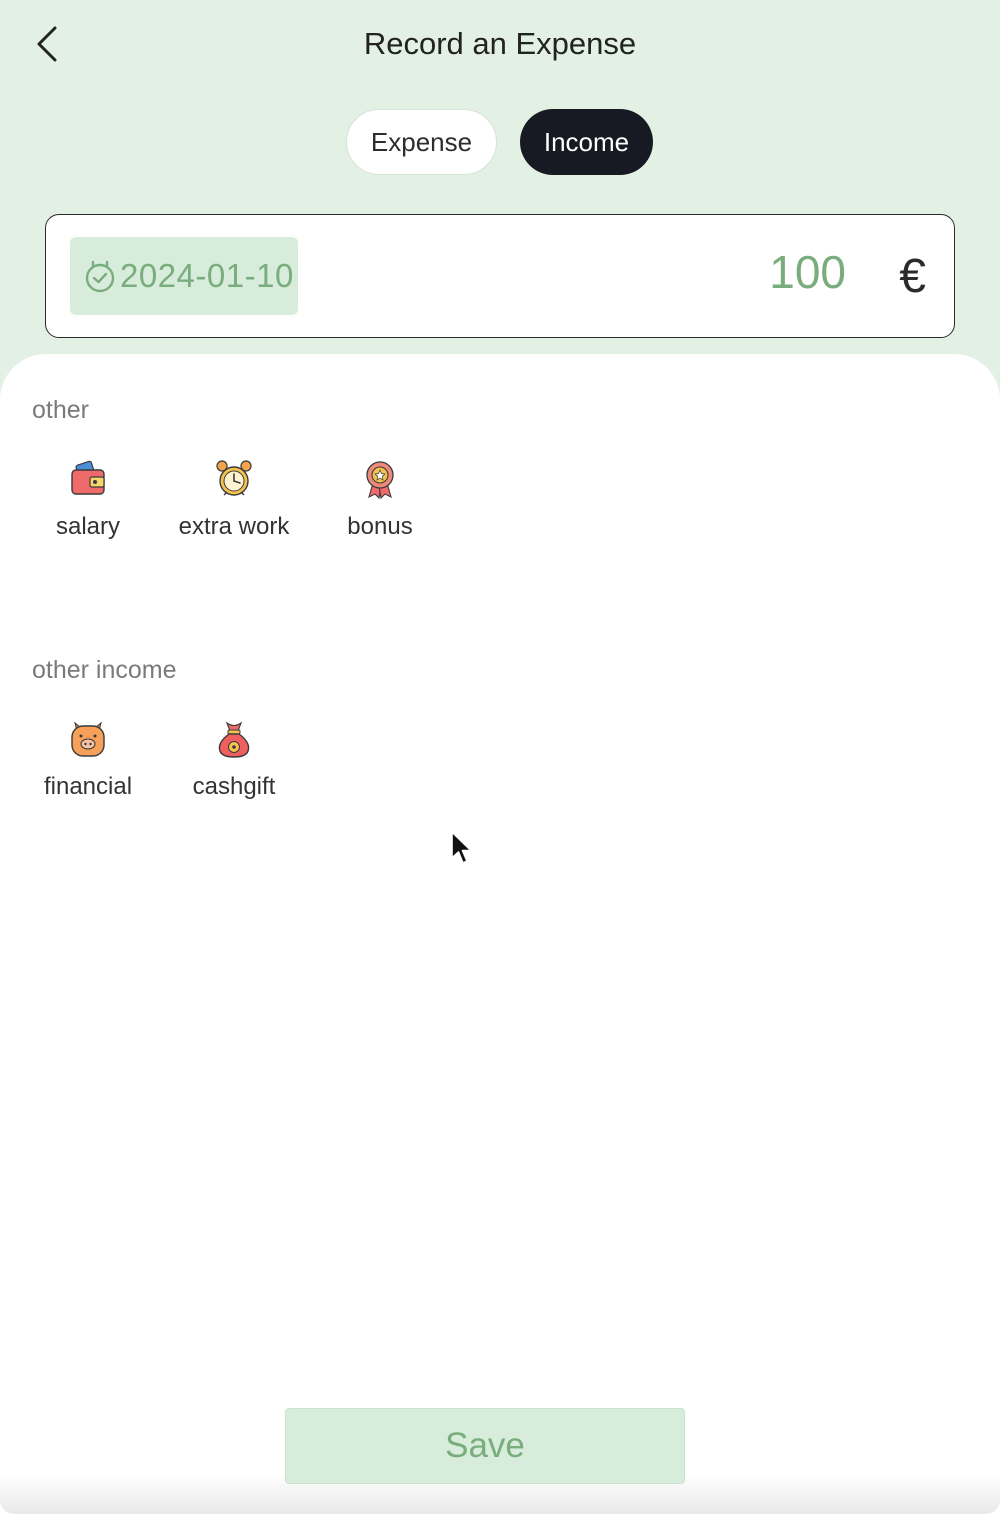  I want to click on medal-icon, so click(380, 480).